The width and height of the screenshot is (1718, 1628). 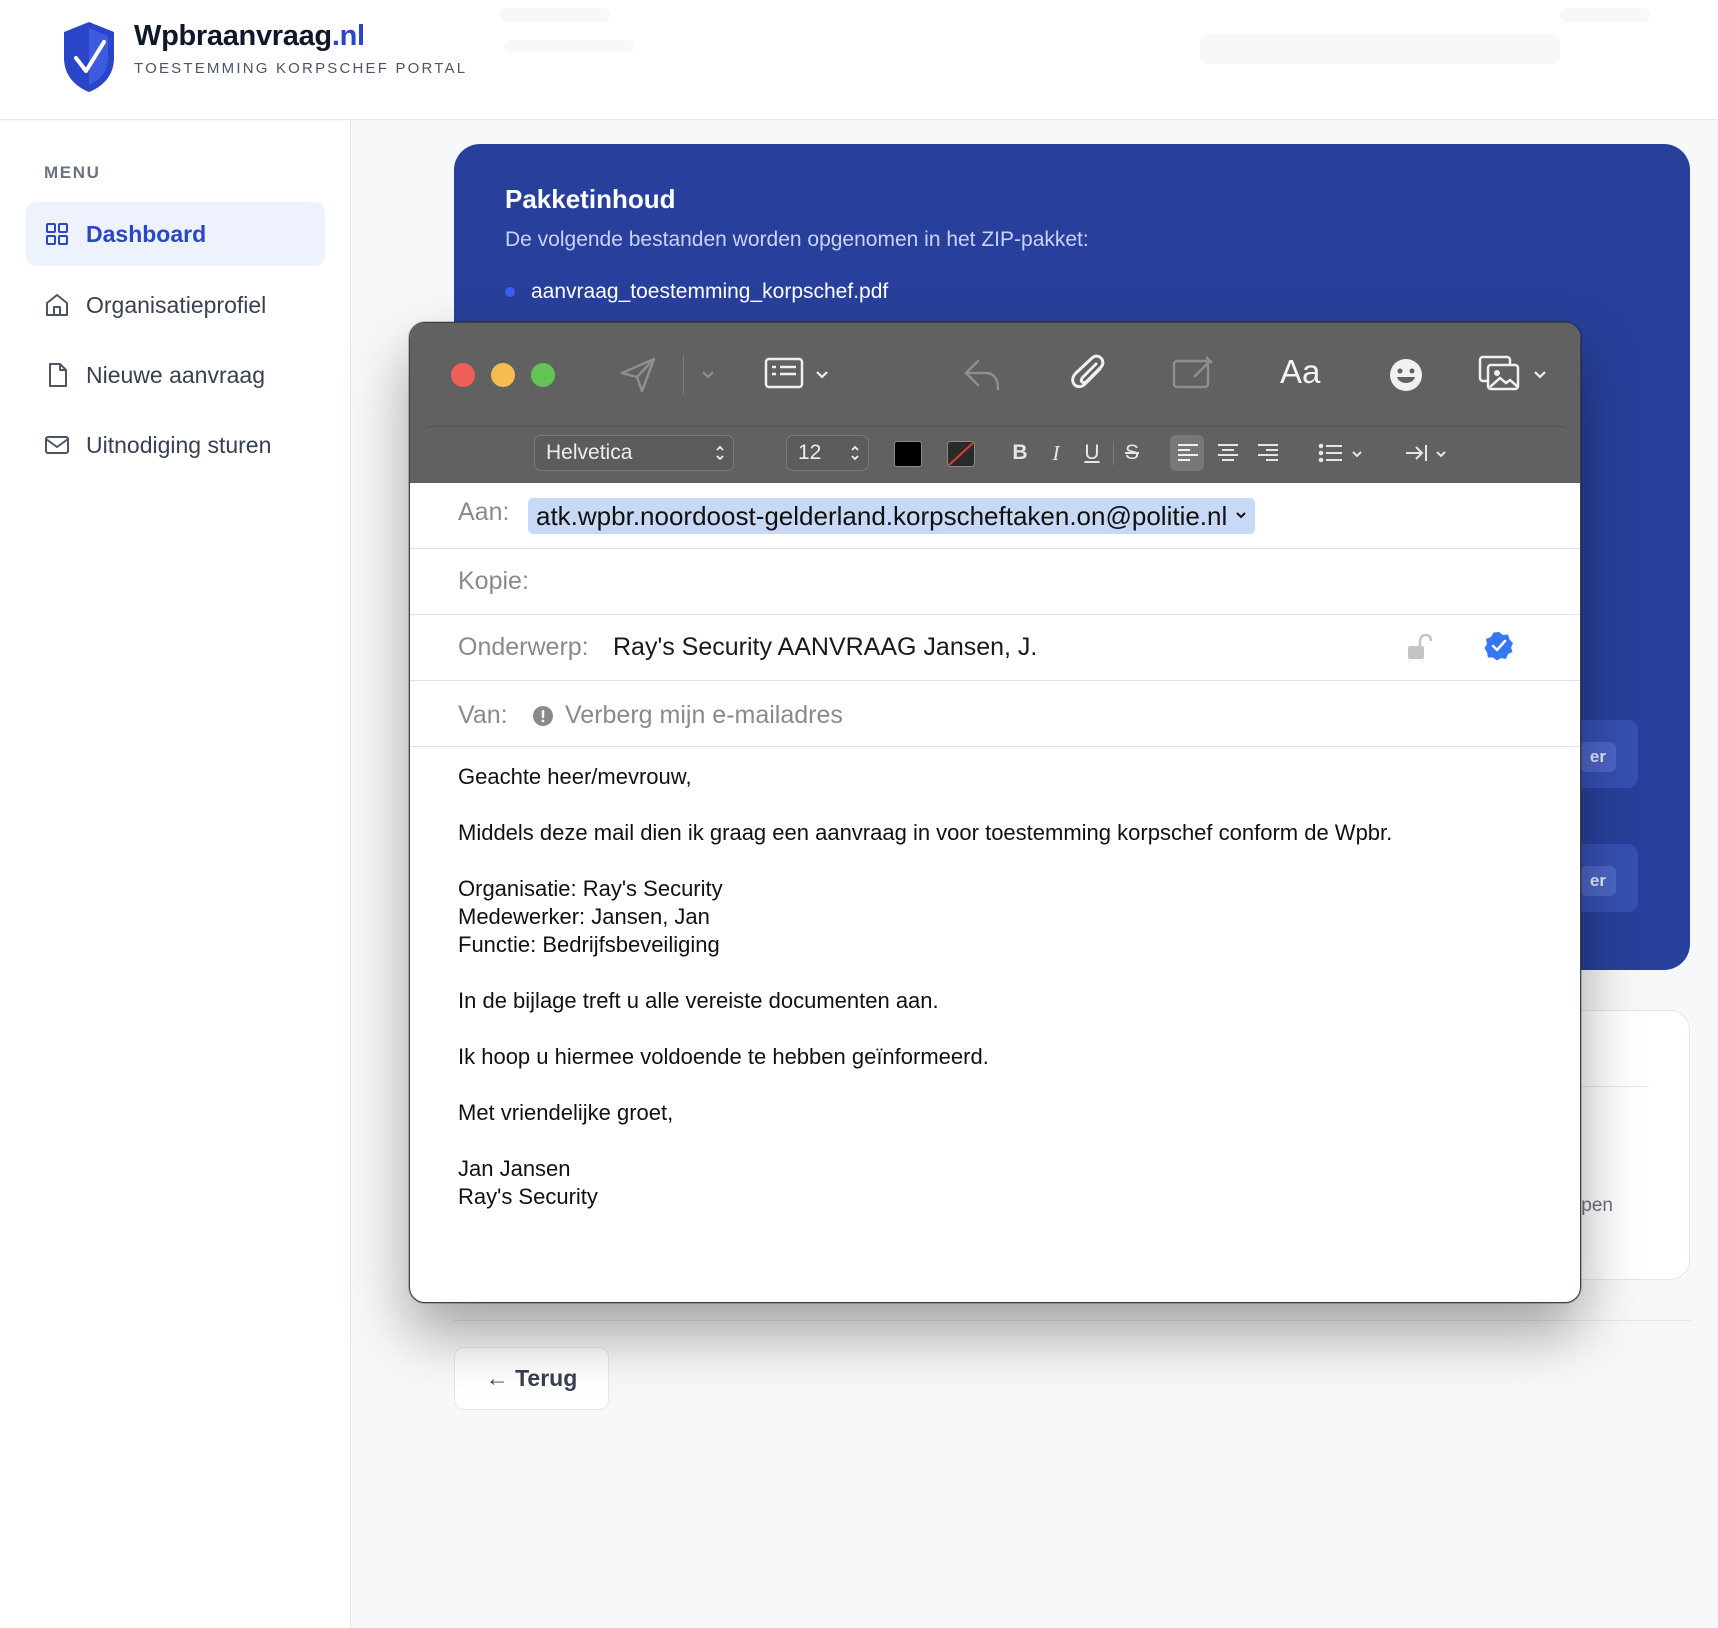 What do you see at coordinates (589, 452) in the screenshot?
I see `font-family-value: Helvetica` at bounding box center [589, 452].